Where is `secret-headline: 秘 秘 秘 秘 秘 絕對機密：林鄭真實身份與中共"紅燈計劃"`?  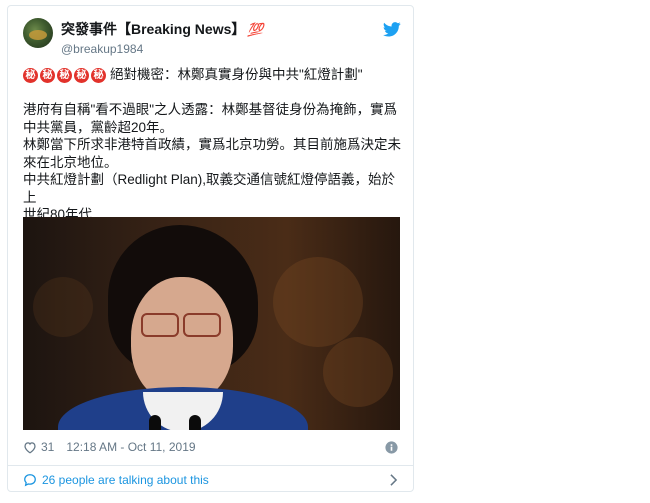
secret-headline: 秘 秘 秘 秘 秘 絕對機密：林鄭真實身份與中共"紅燈計劃" is located at coordinates (214, 75).